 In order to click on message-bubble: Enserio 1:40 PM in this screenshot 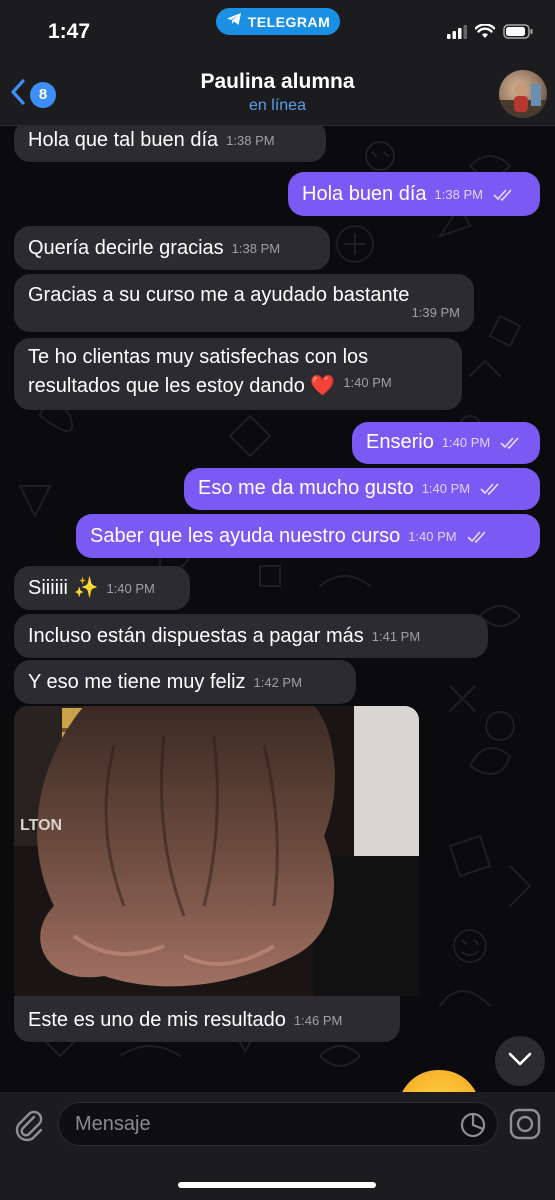, I will do `click(446, 443)`.